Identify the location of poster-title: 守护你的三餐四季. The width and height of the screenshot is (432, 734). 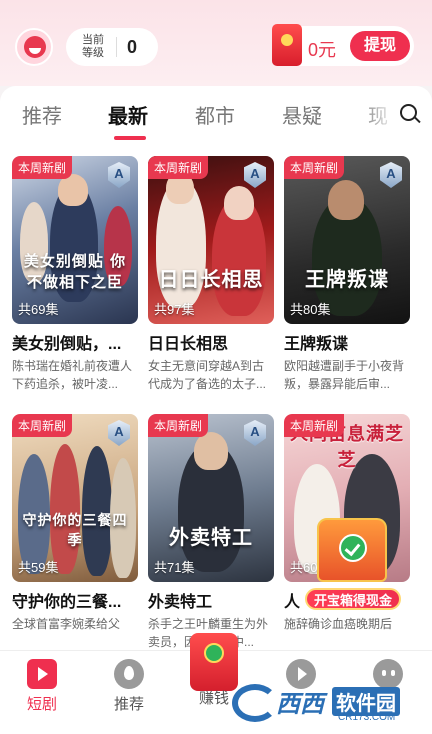
(75, 531).